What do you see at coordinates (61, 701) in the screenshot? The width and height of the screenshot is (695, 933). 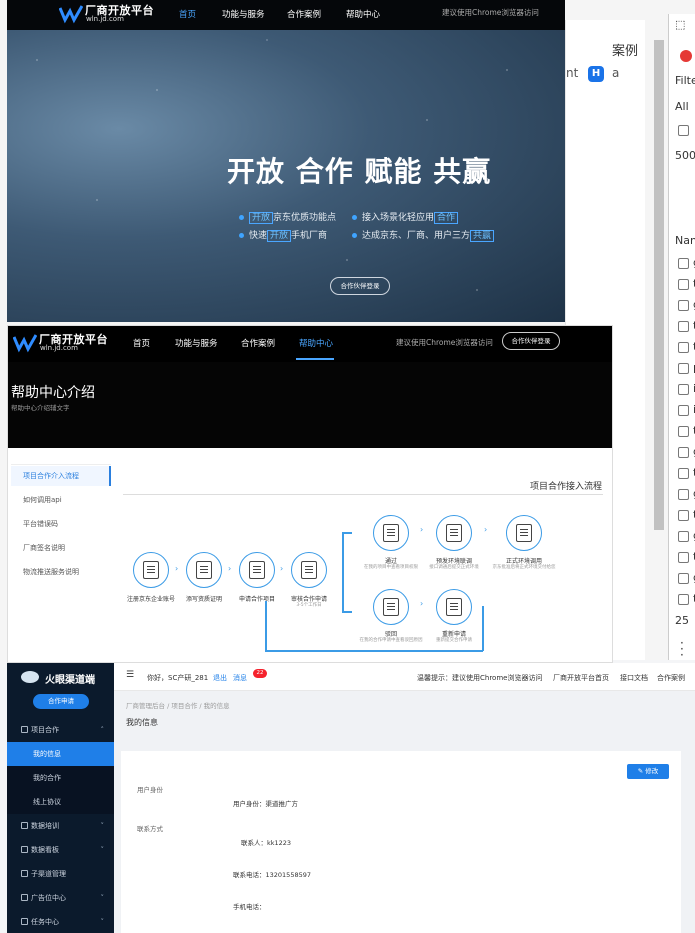 I see `apply-cooperation-button: 合作申请` at bounding box center [61, 701].